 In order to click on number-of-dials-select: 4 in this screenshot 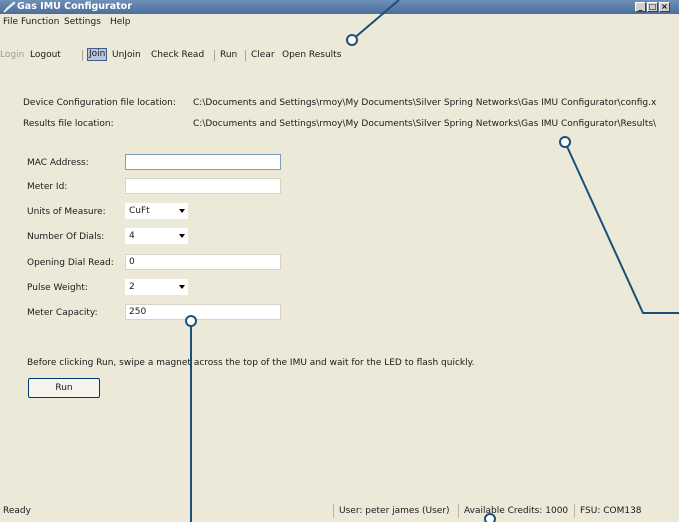, I will do `click(156, 236)`.